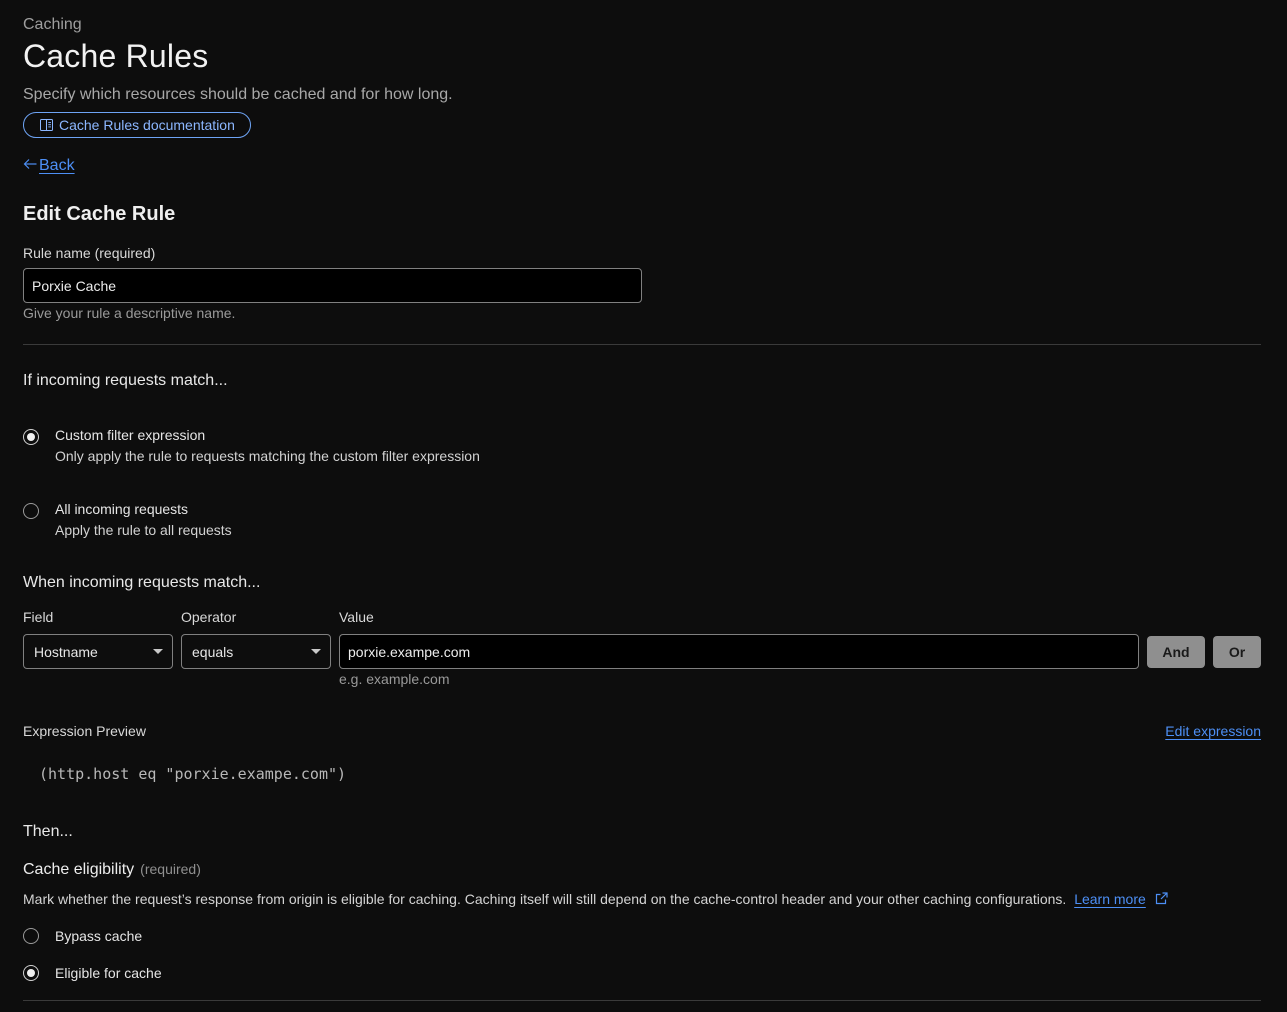  I want to click on cache-eligibility-title: Cache eligibility (required), so click(112, 870).